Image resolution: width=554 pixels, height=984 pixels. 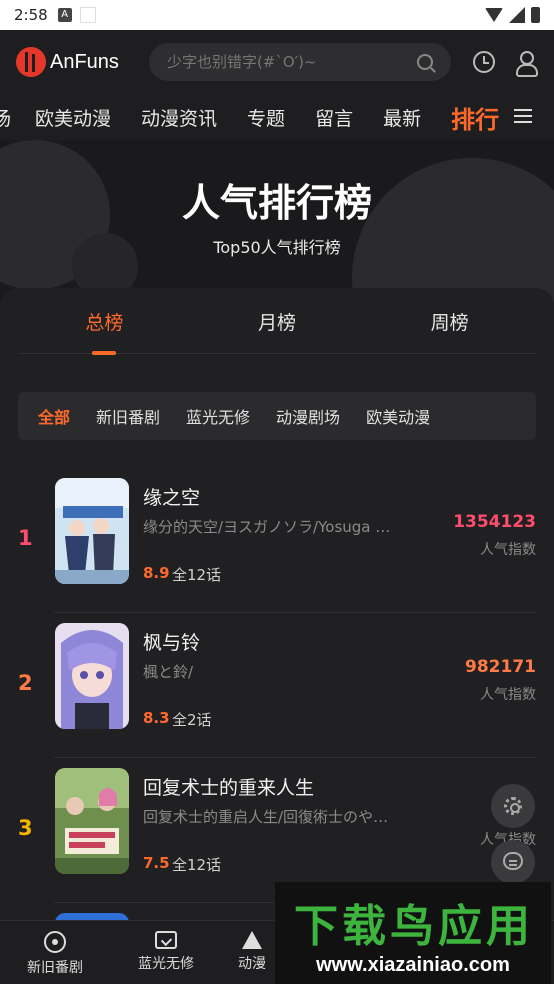 I want to click on page-subtitle: Top50人气排行榜, so click(x=277, y=247).